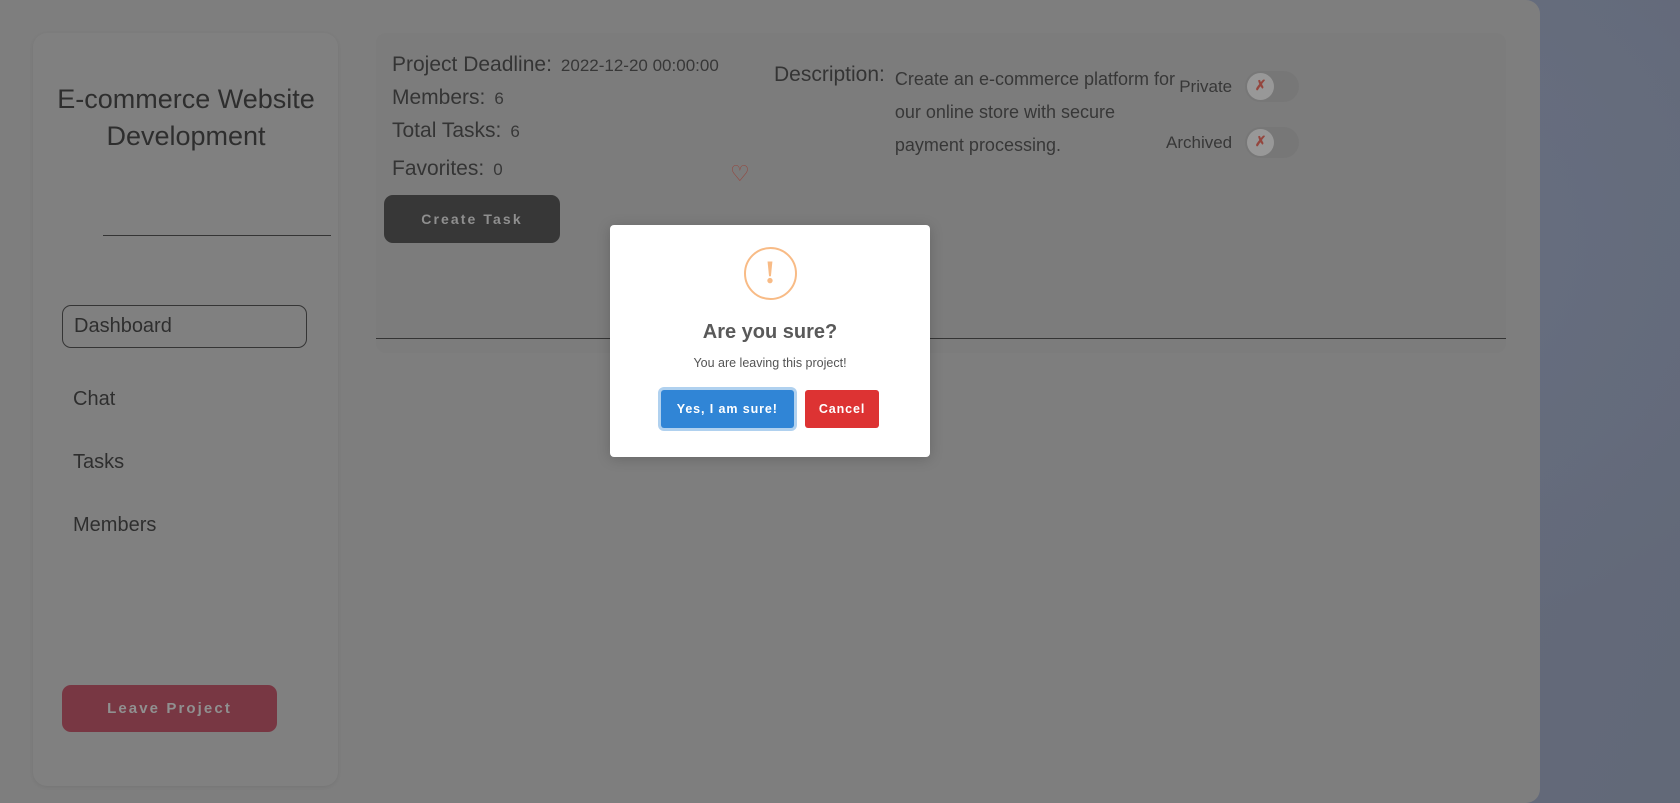  What do you see at coordinates (842, 409) in the screenshot?
I see `cancel-button: Cancel` at bounding box center [842, 409].